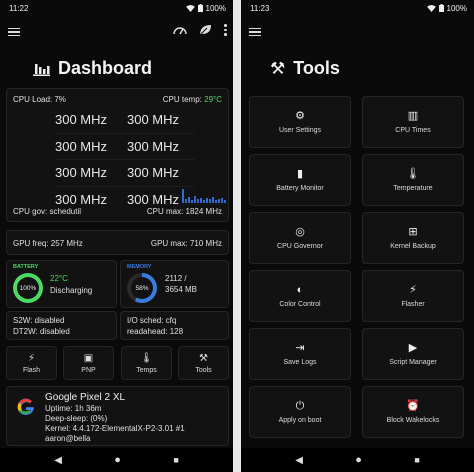 The width and height of the screenshot is (474, 472). I want to click on pnp-button: ▣ PNP, so click(88, 363).